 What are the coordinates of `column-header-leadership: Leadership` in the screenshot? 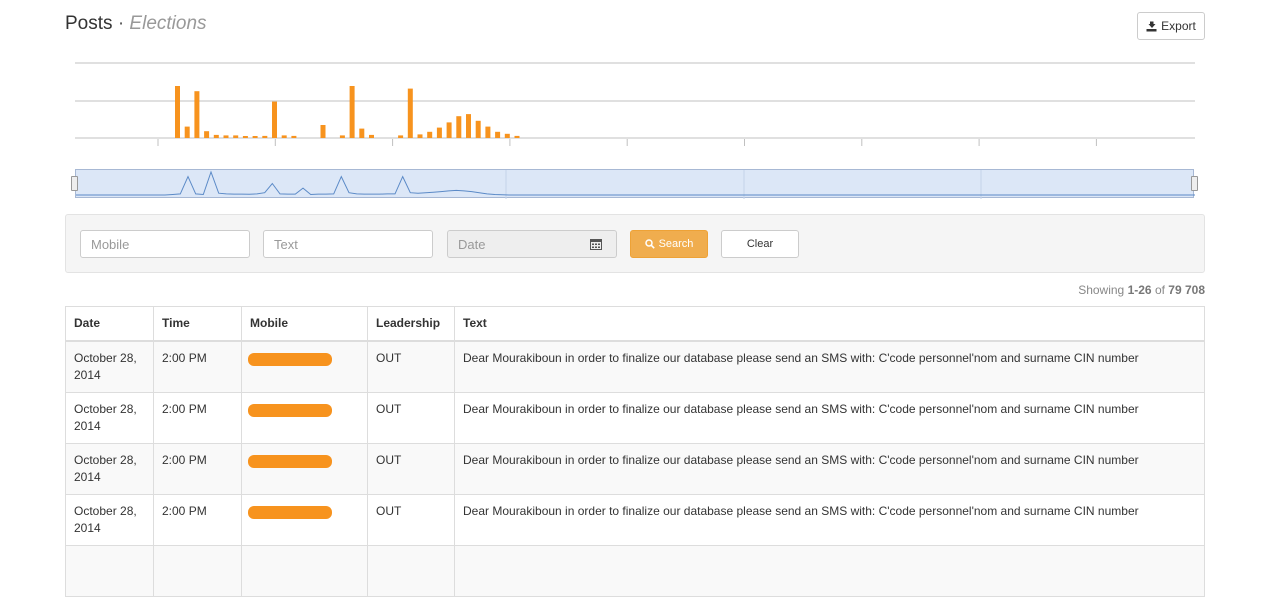 It's located at (411, 324).